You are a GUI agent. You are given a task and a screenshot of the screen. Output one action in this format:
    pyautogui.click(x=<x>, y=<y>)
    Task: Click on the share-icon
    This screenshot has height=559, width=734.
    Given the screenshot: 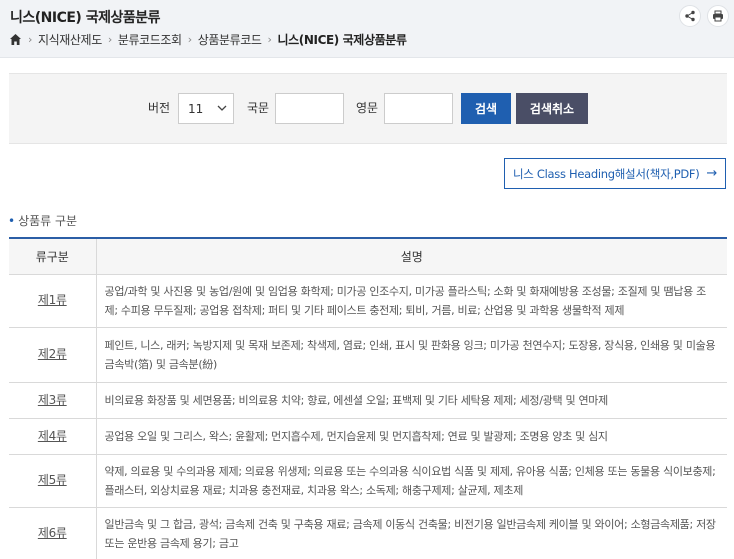 What is the action you would take?
    pyautogui.click(x=690, y=16)
    